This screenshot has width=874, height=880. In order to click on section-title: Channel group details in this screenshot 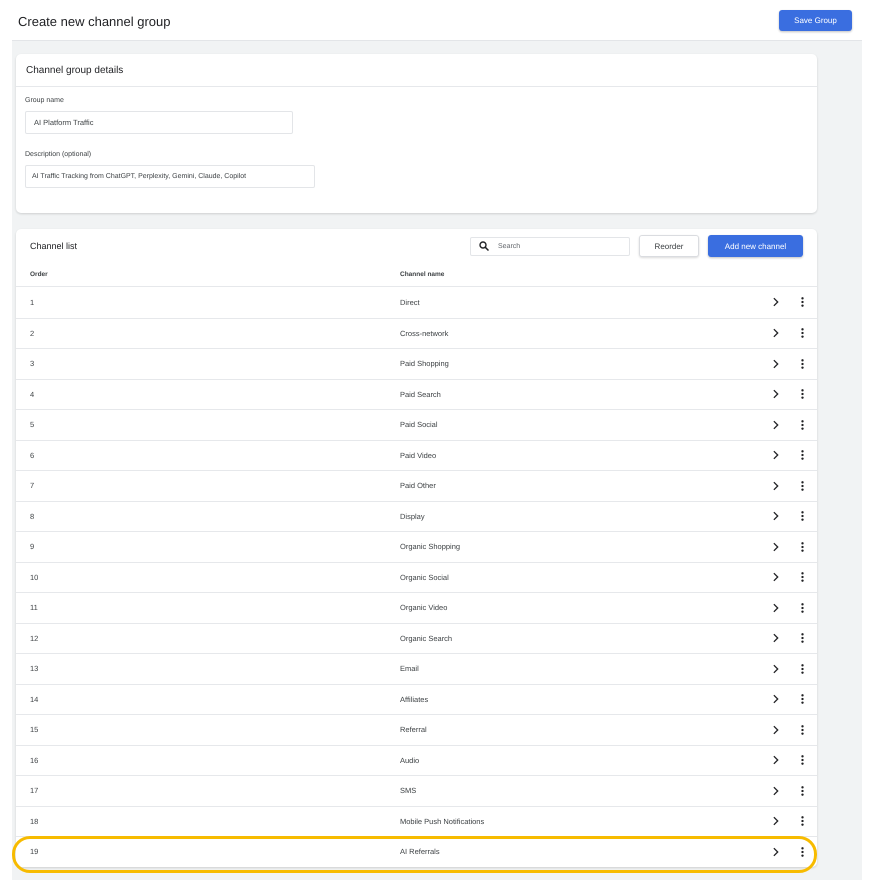, I will do `click(75, 70)`.